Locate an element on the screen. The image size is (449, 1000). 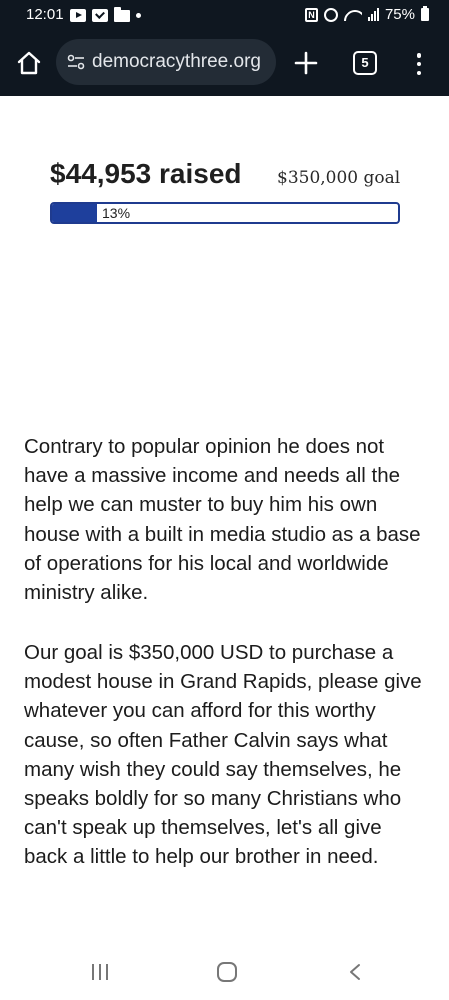
progress-percent-label: 13% is located at coordinates (116, 213).